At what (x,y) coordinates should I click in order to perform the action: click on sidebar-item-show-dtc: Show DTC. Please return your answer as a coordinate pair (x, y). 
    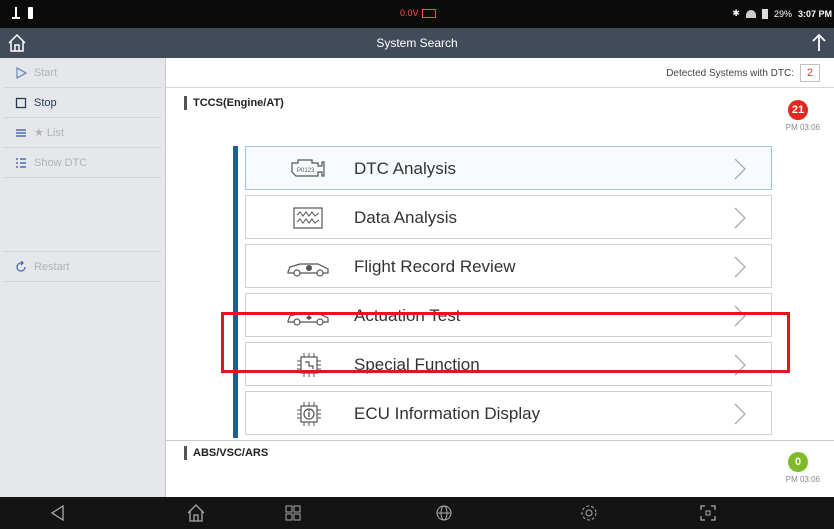
    Looking at the image, I should click on (82, 163).